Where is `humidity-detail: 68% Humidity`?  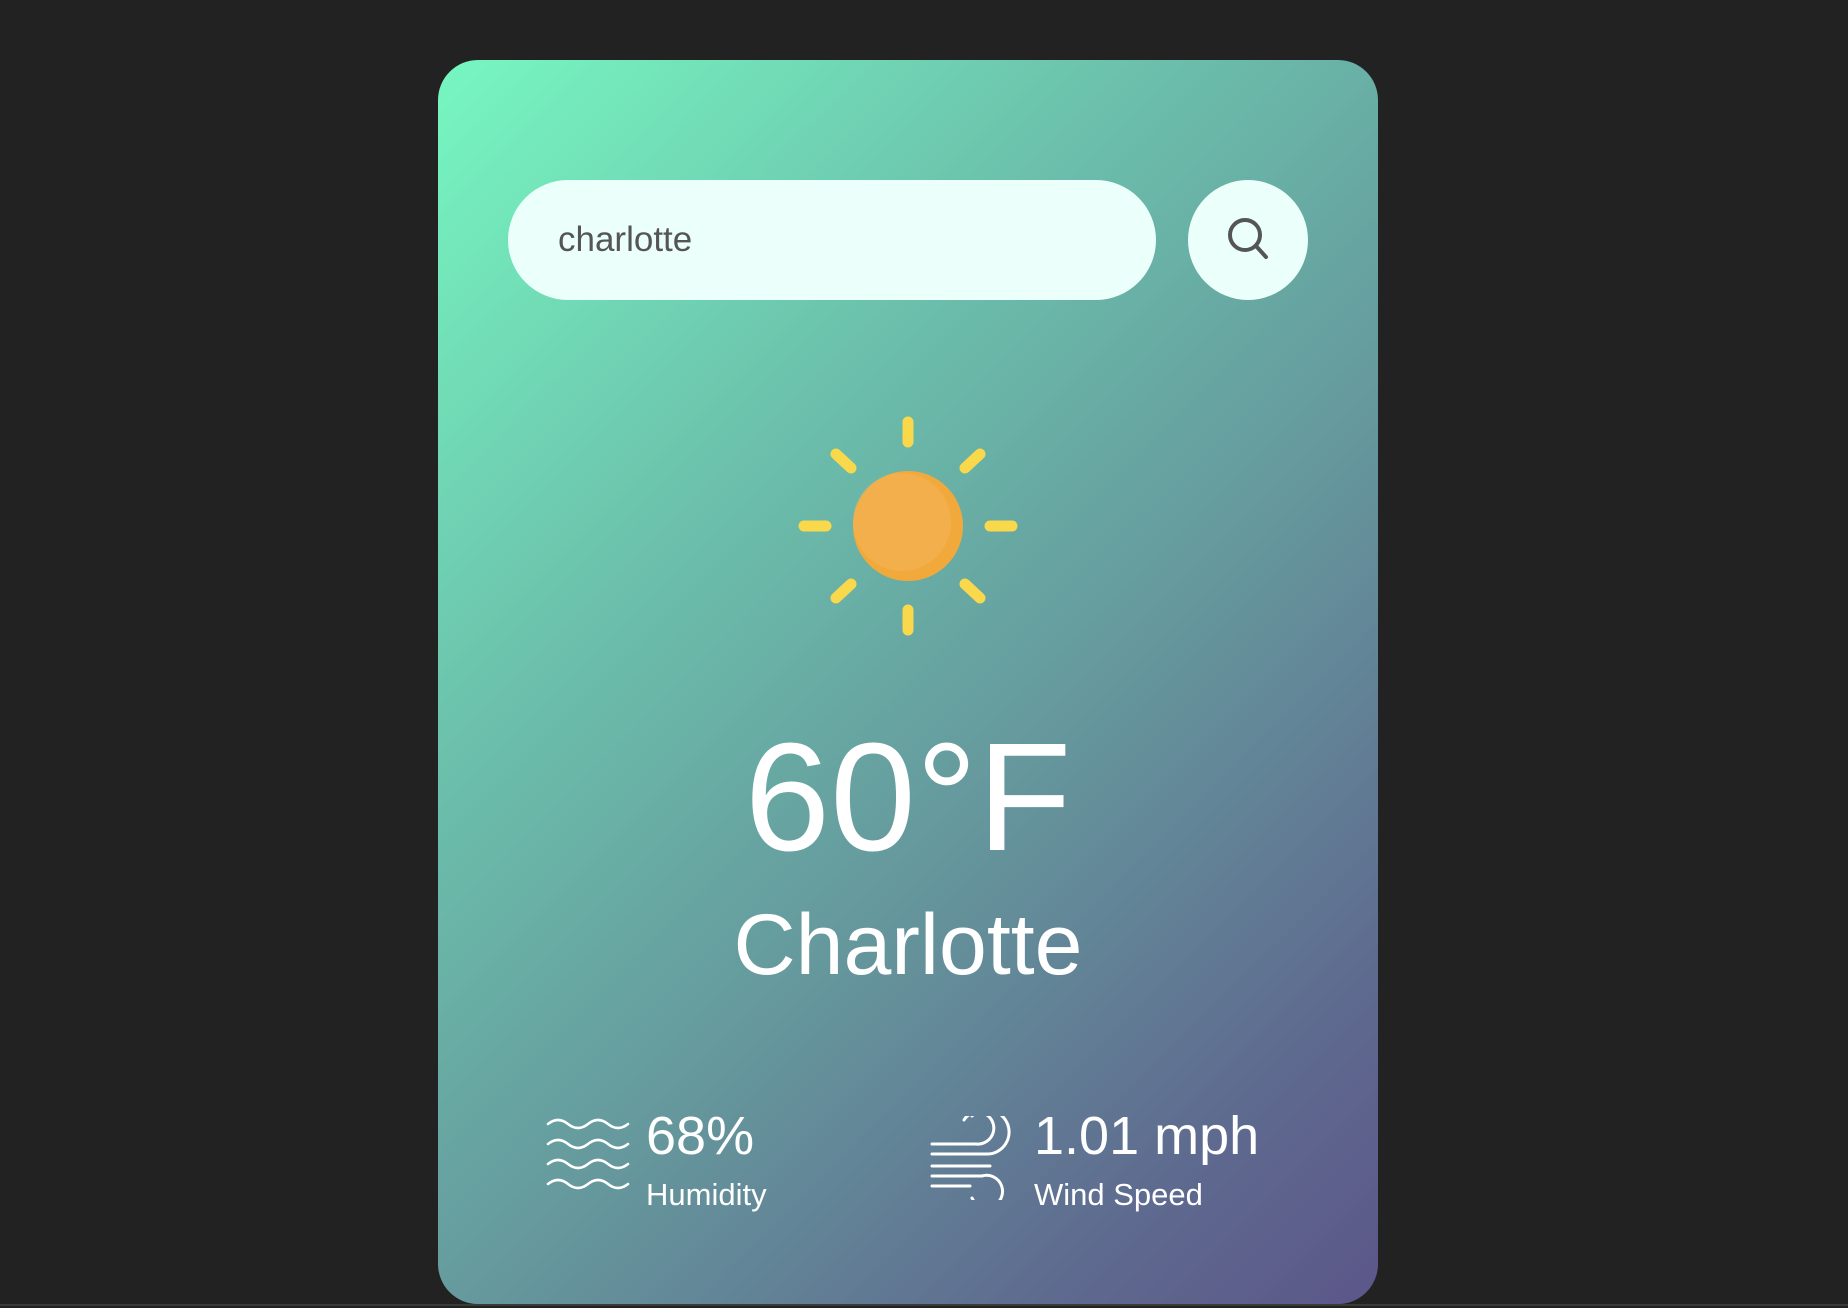
humidity-detail: 68% Humidity is located at coordinates (686, 1164).